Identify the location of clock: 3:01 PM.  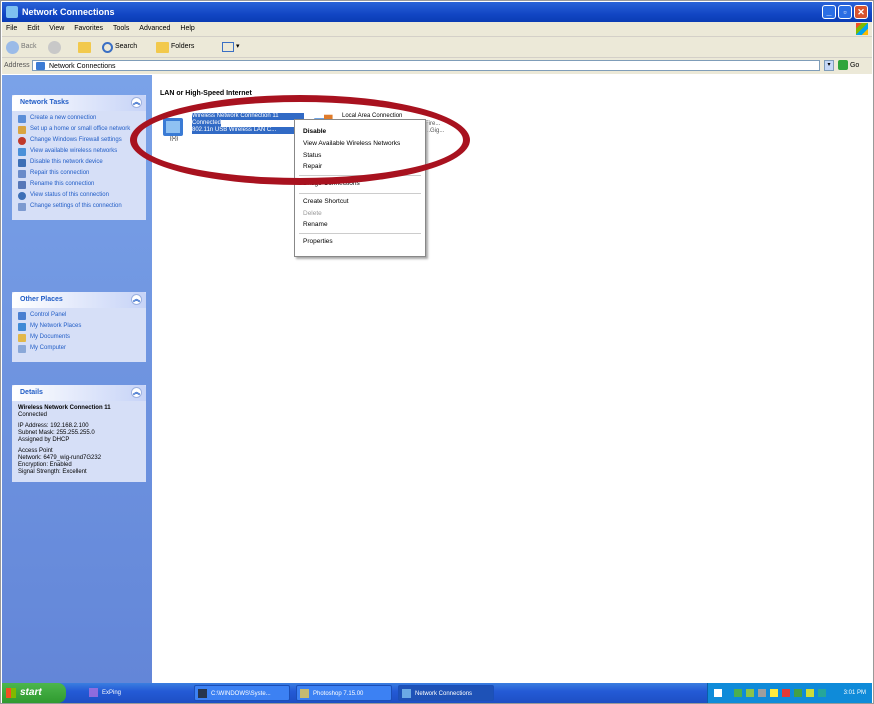
(854, 693).